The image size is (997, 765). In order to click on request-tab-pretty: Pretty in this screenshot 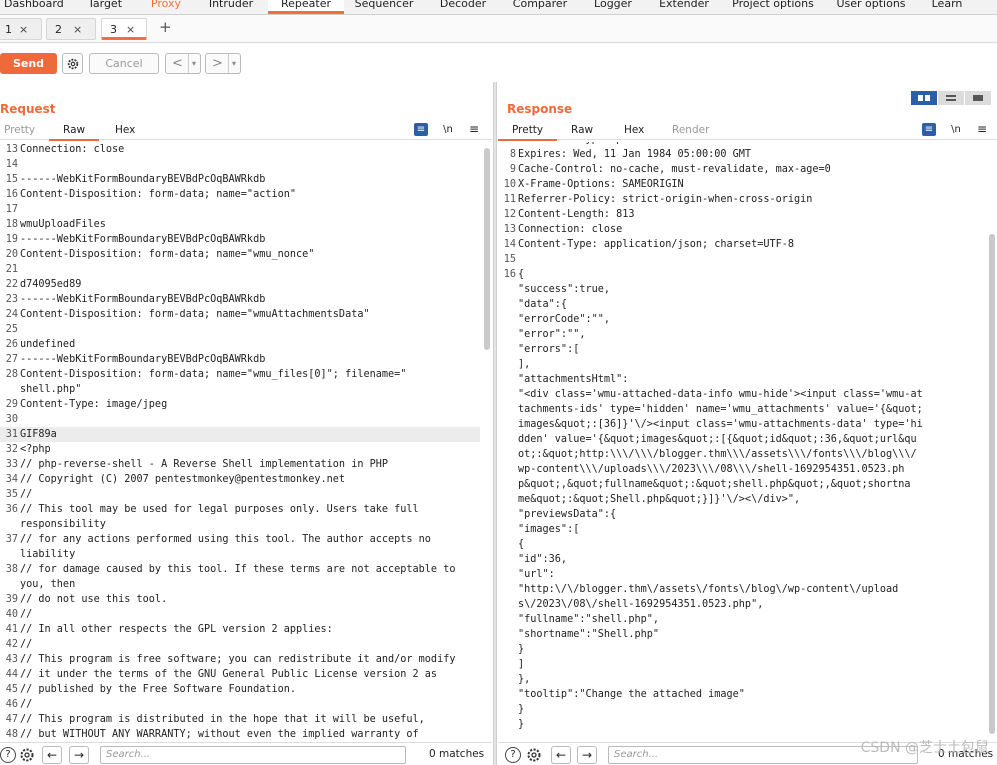, I will do `click(19, 130)`.